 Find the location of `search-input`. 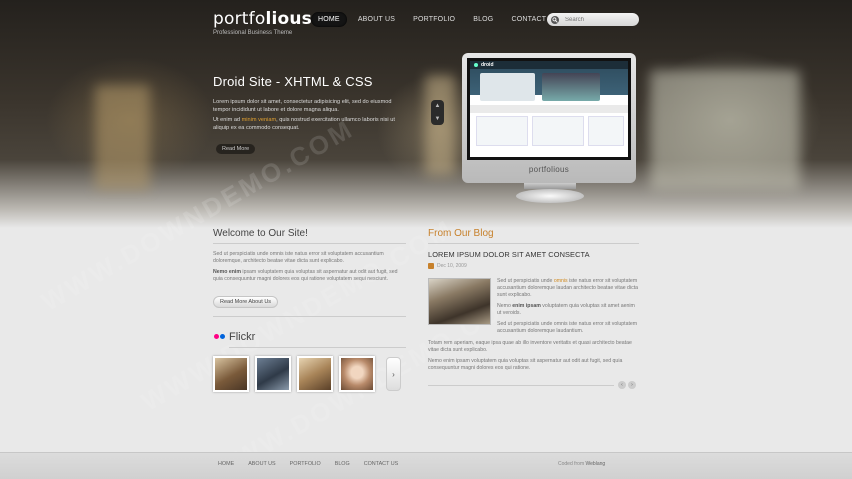

search-input is located at coordinates (600, 19).